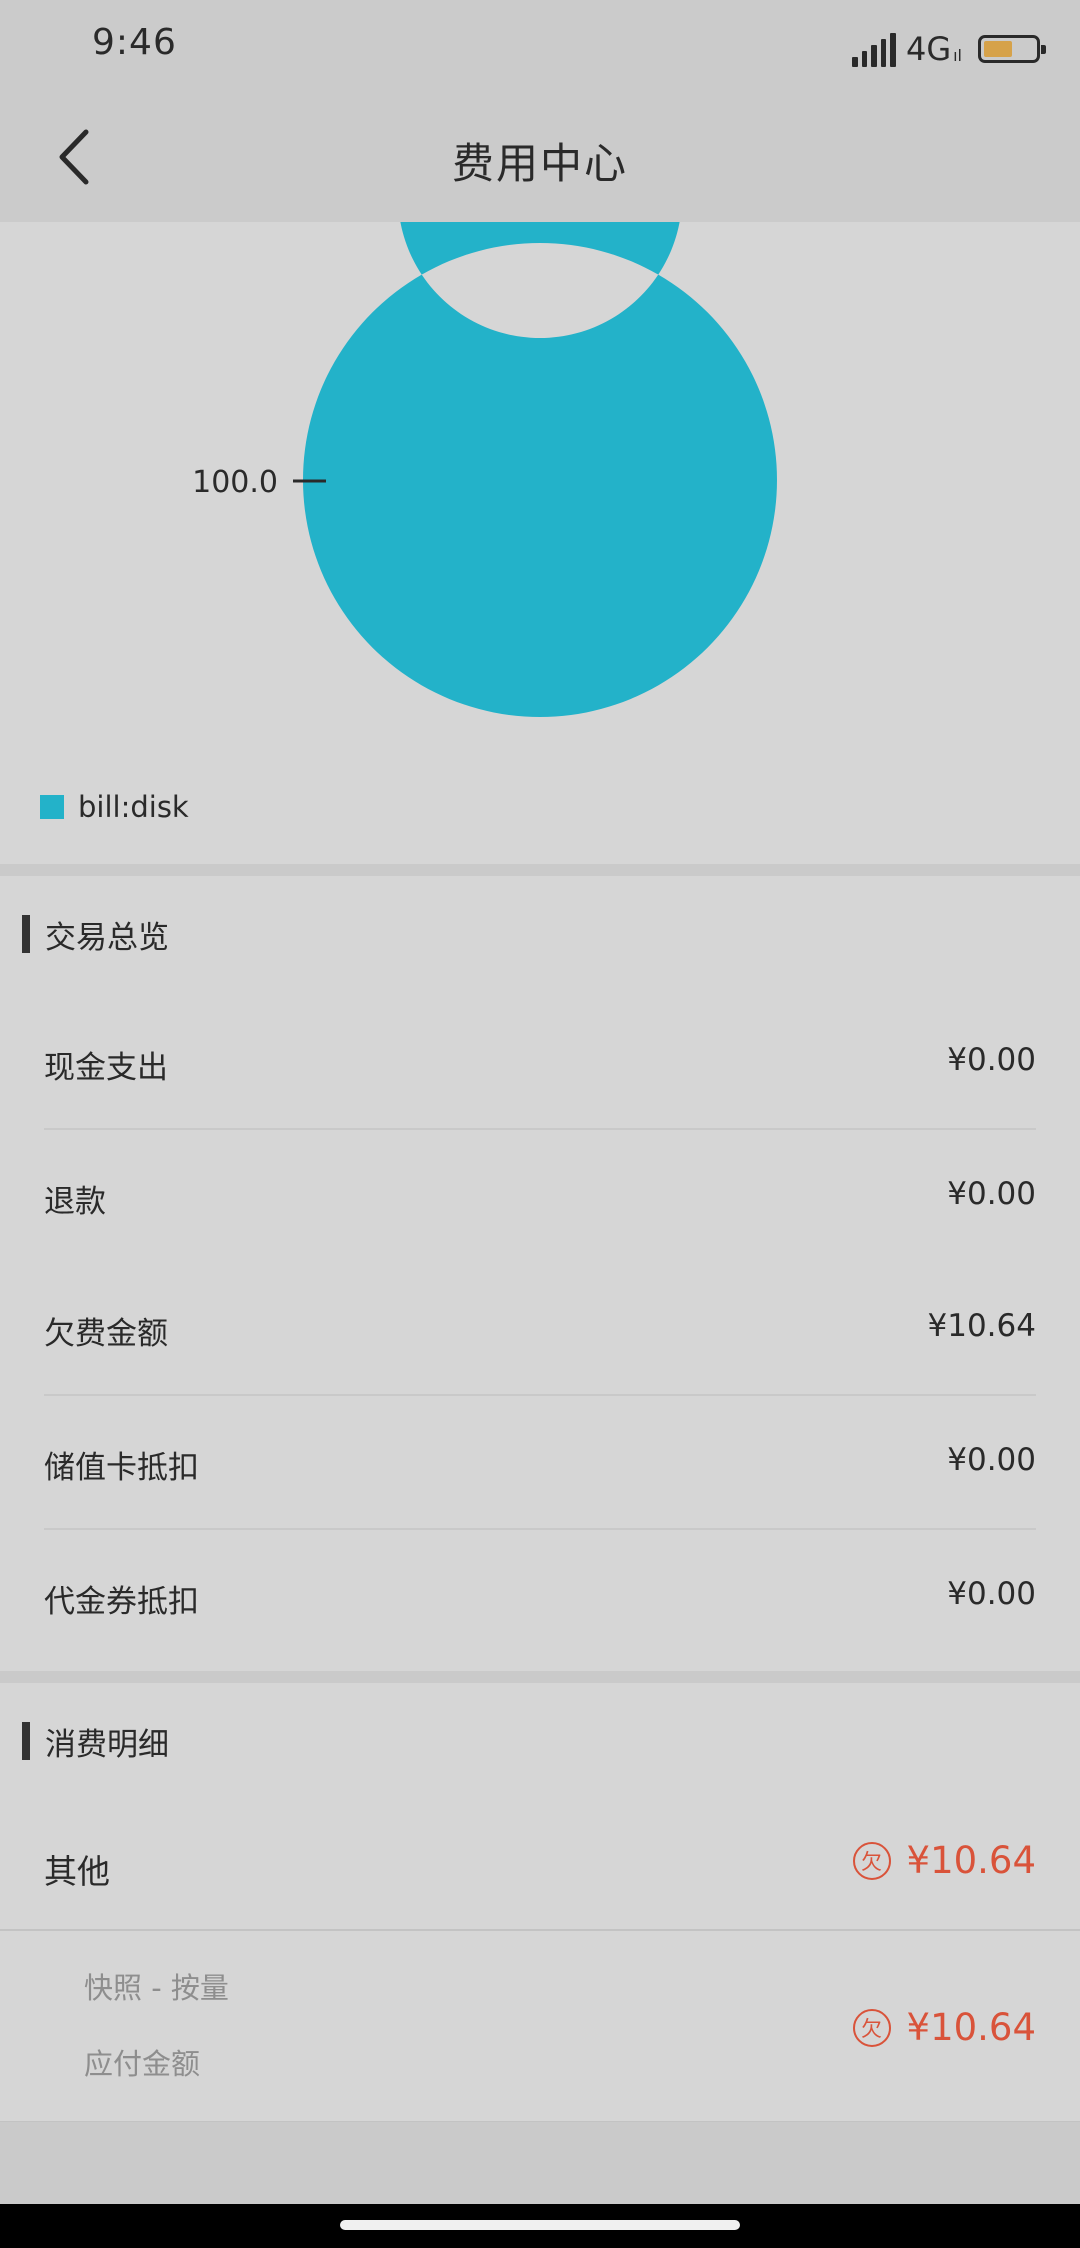  I want to click on sub-item-amount: 欠 ¥10.64, so click(944, 2027).